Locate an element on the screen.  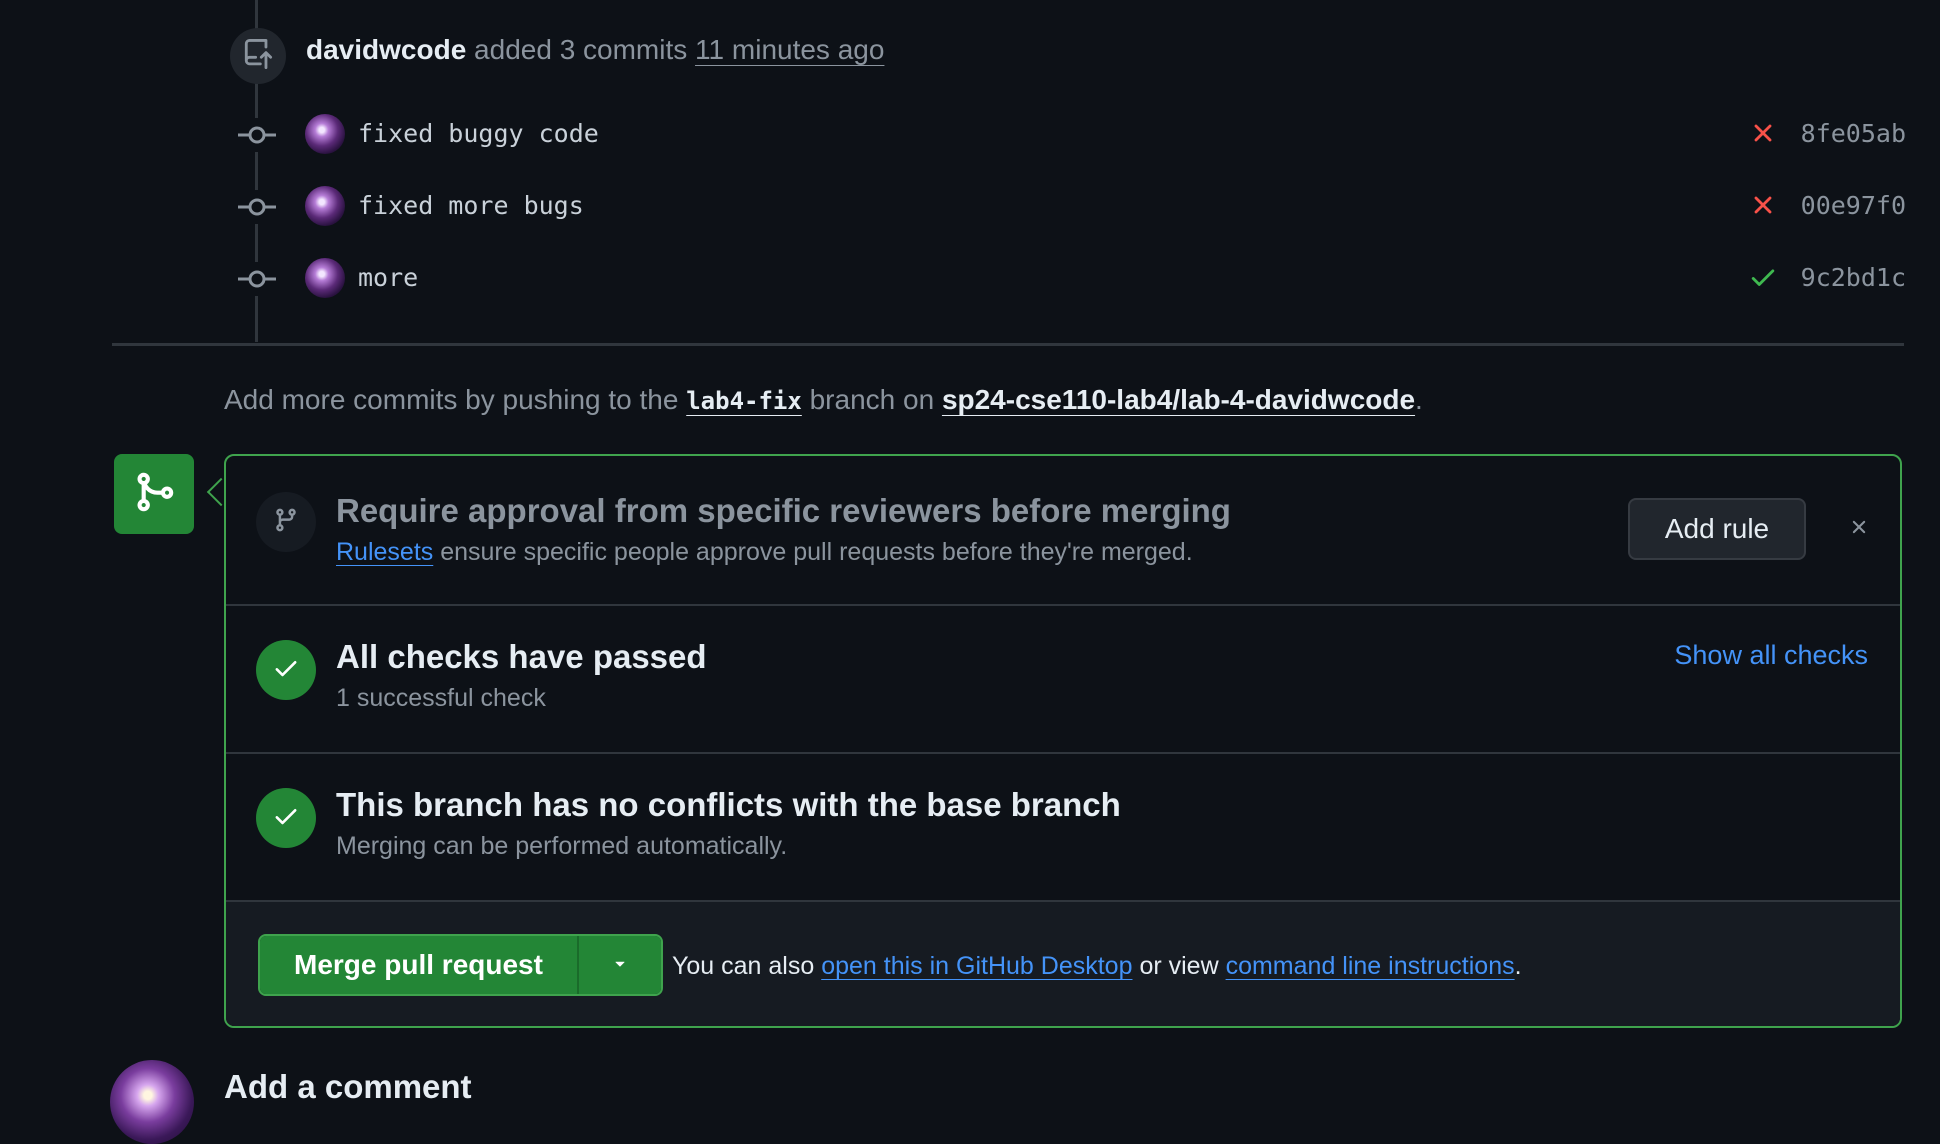
push-event-badge is located at coordinates (258, 56).